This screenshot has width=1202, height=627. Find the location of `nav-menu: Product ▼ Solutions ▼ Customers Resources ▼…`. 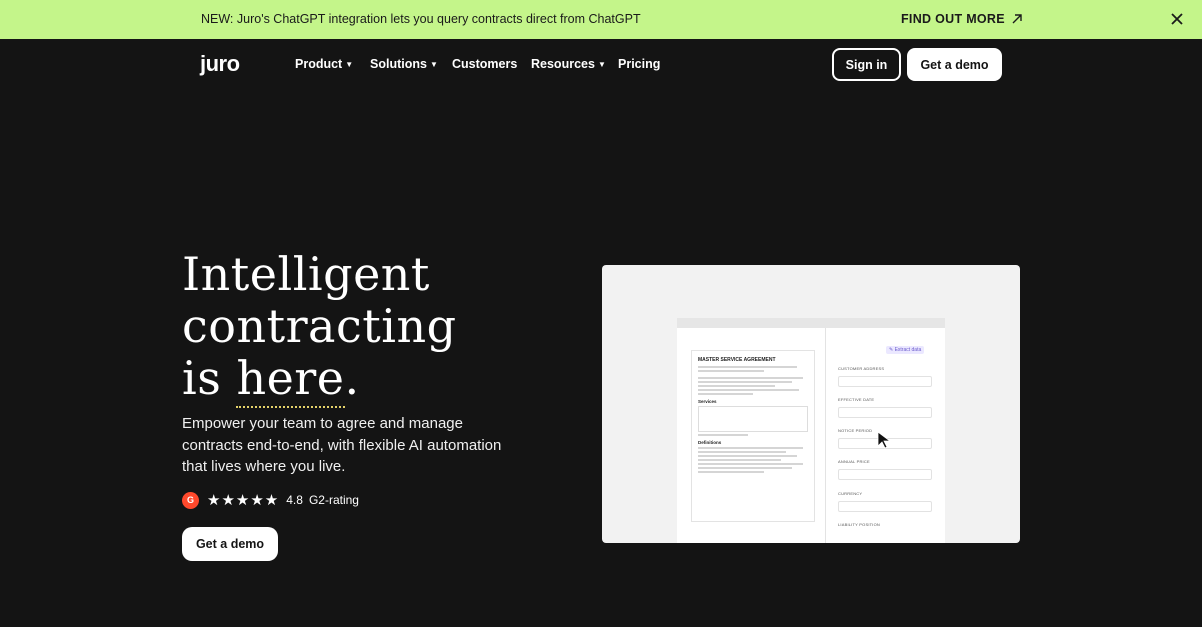

nav-menu: Product ▼ Solutions ▼ Customers Resources ▼… is located at coordinates (477, 64).